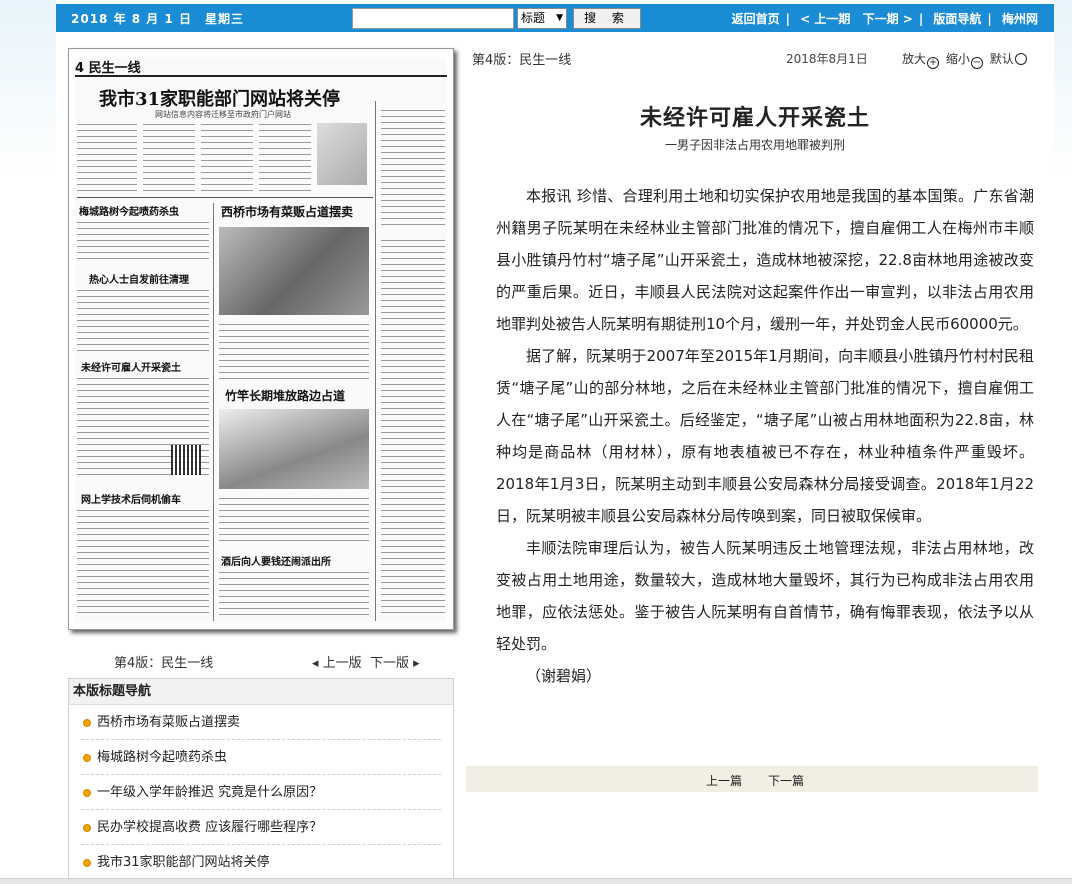 The height and width of the screenshot is (884, 1072). I want to click on prev-page-link: ◂ 上一版, so click(337, 661).